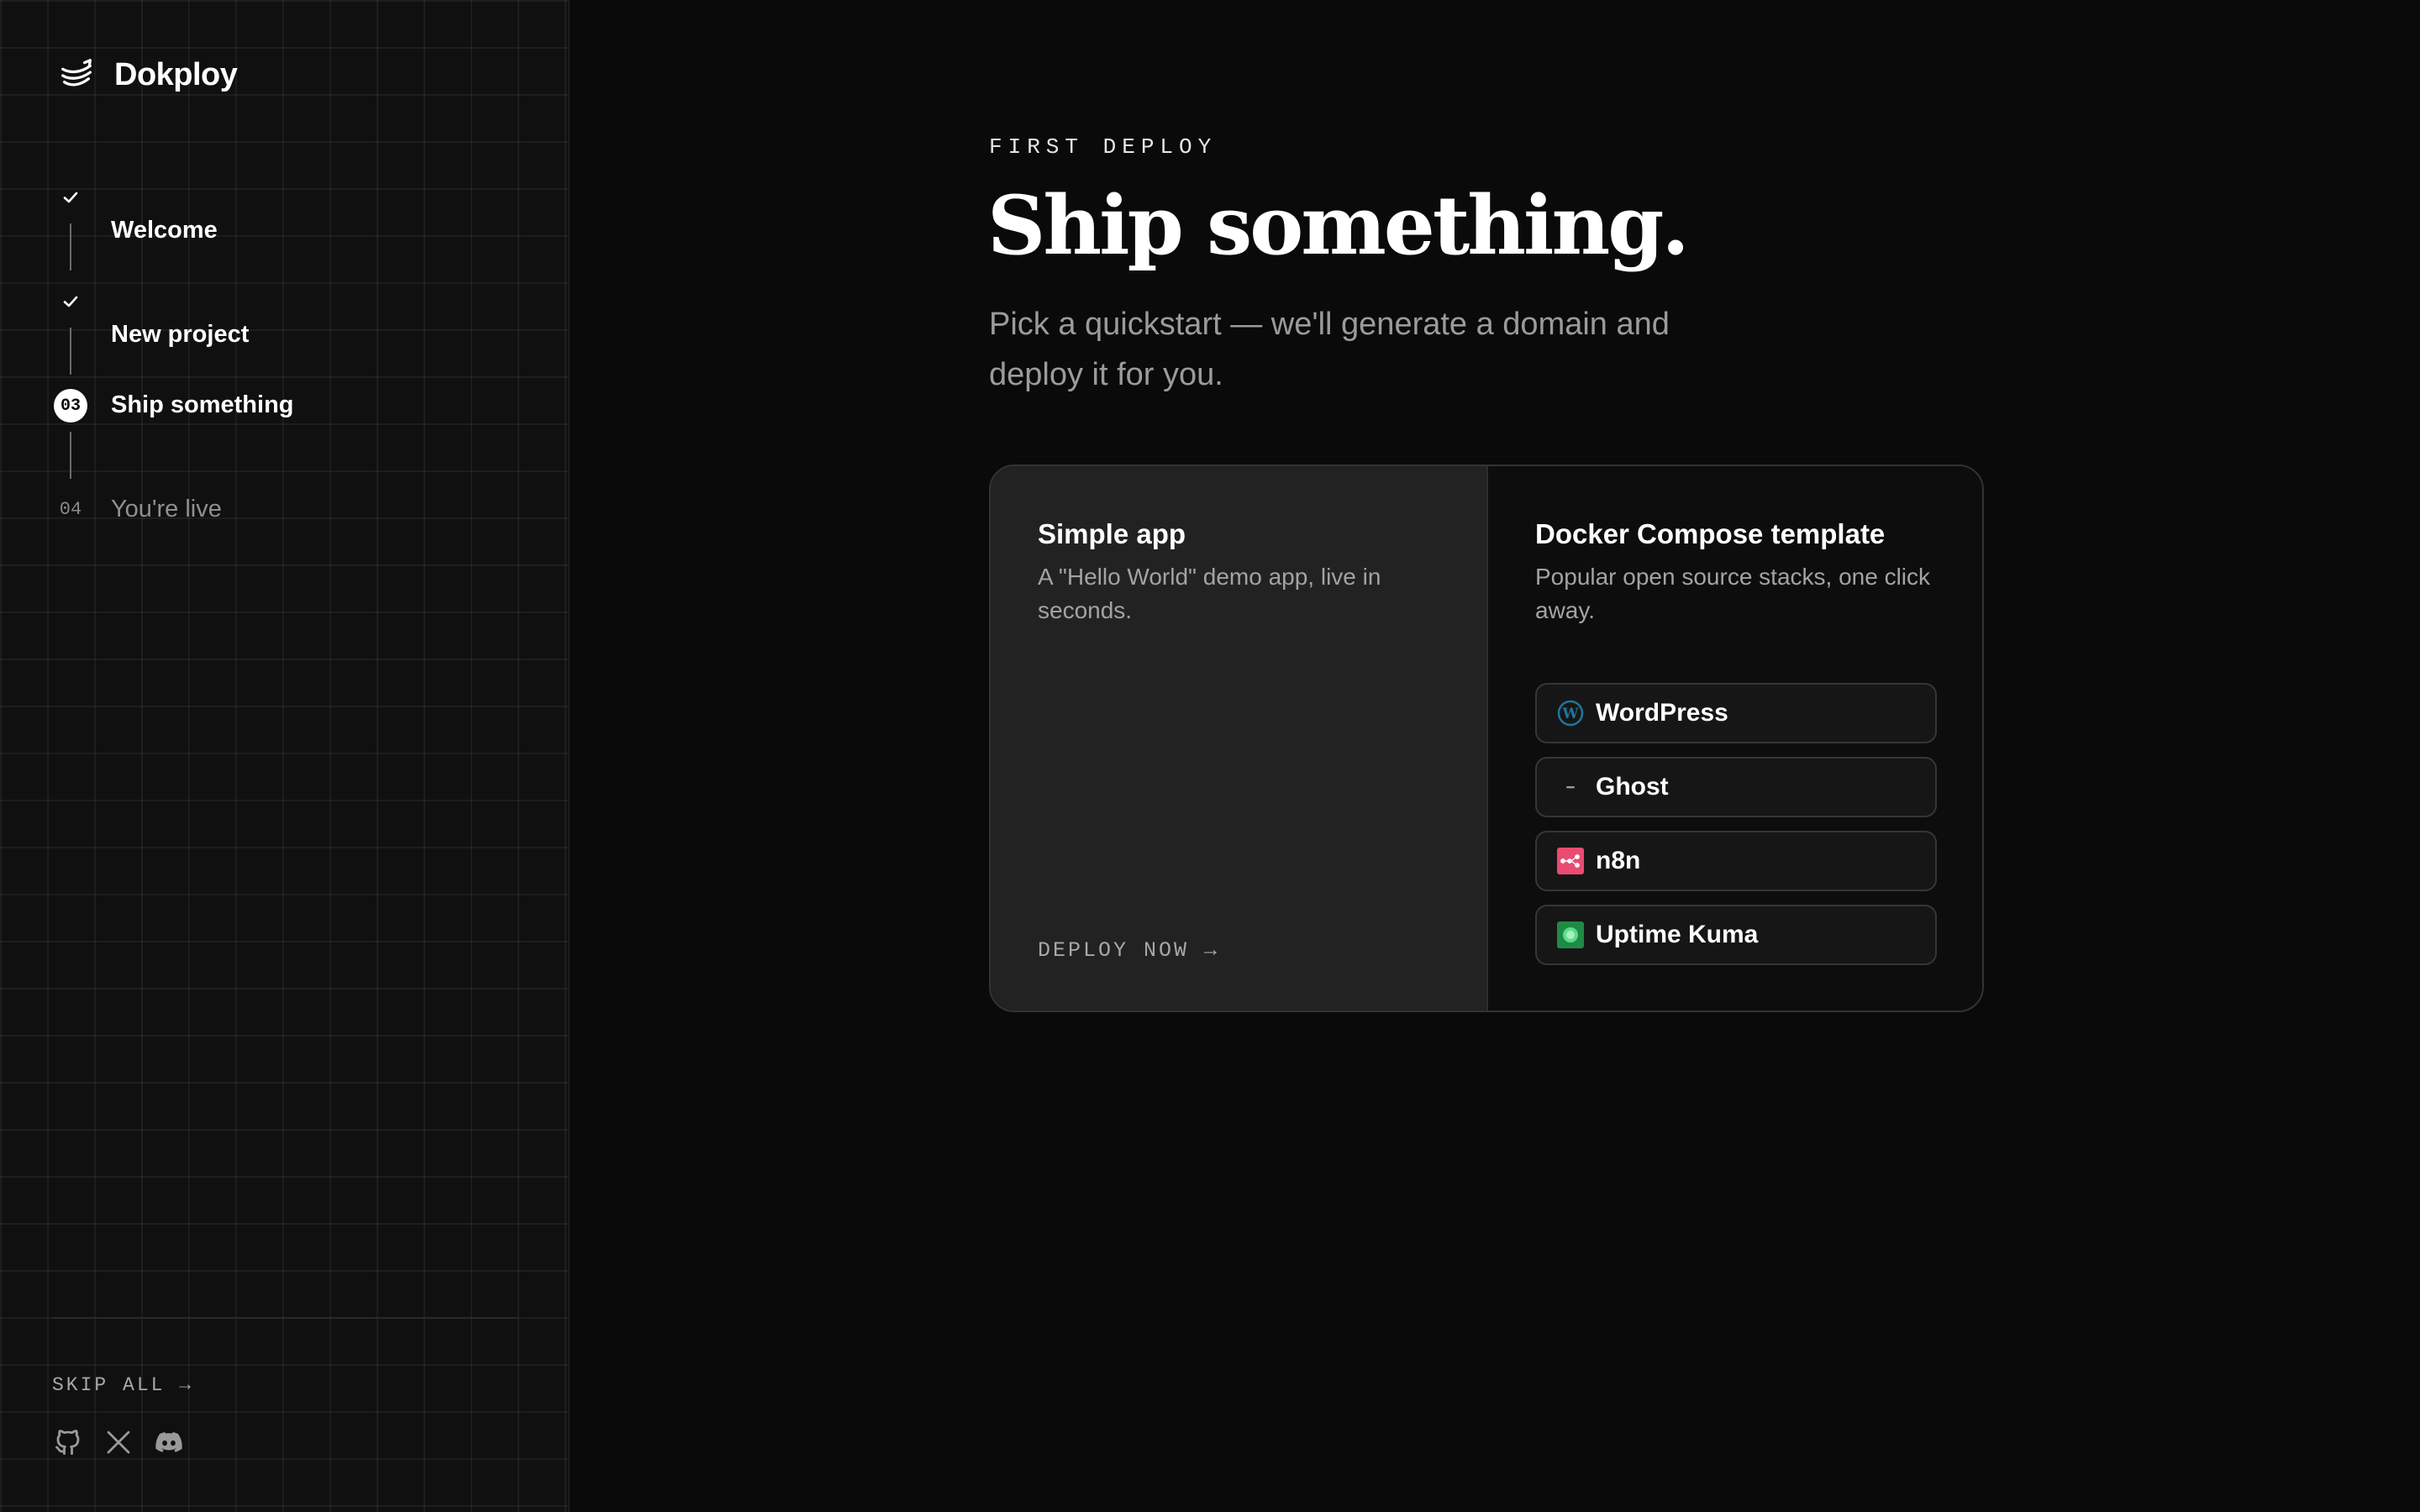 The width and height of the screenshot is (2420, 1512). I want to click on skip-all-link: SKIP ALL →, so click(123, 1385).